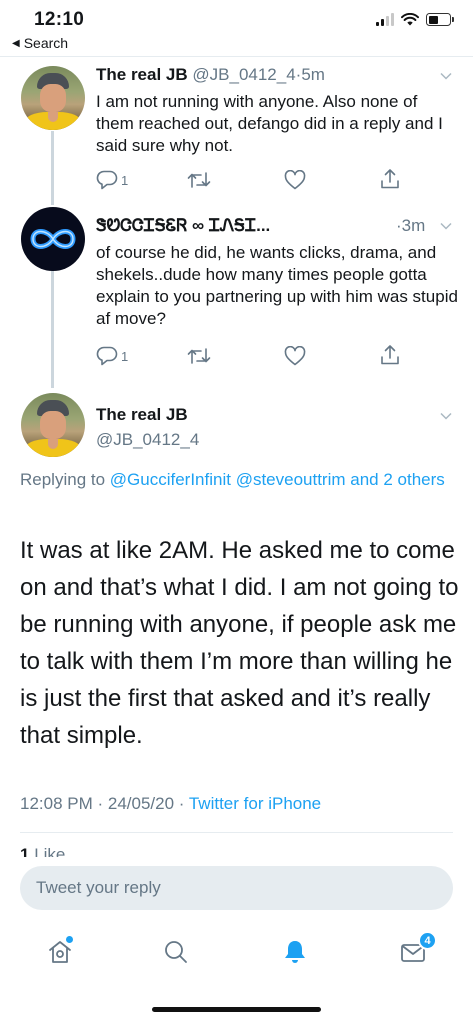  Describe the element at coordinates (427, 940) in the screenshot. I see `messages-badge: 4` at that location.